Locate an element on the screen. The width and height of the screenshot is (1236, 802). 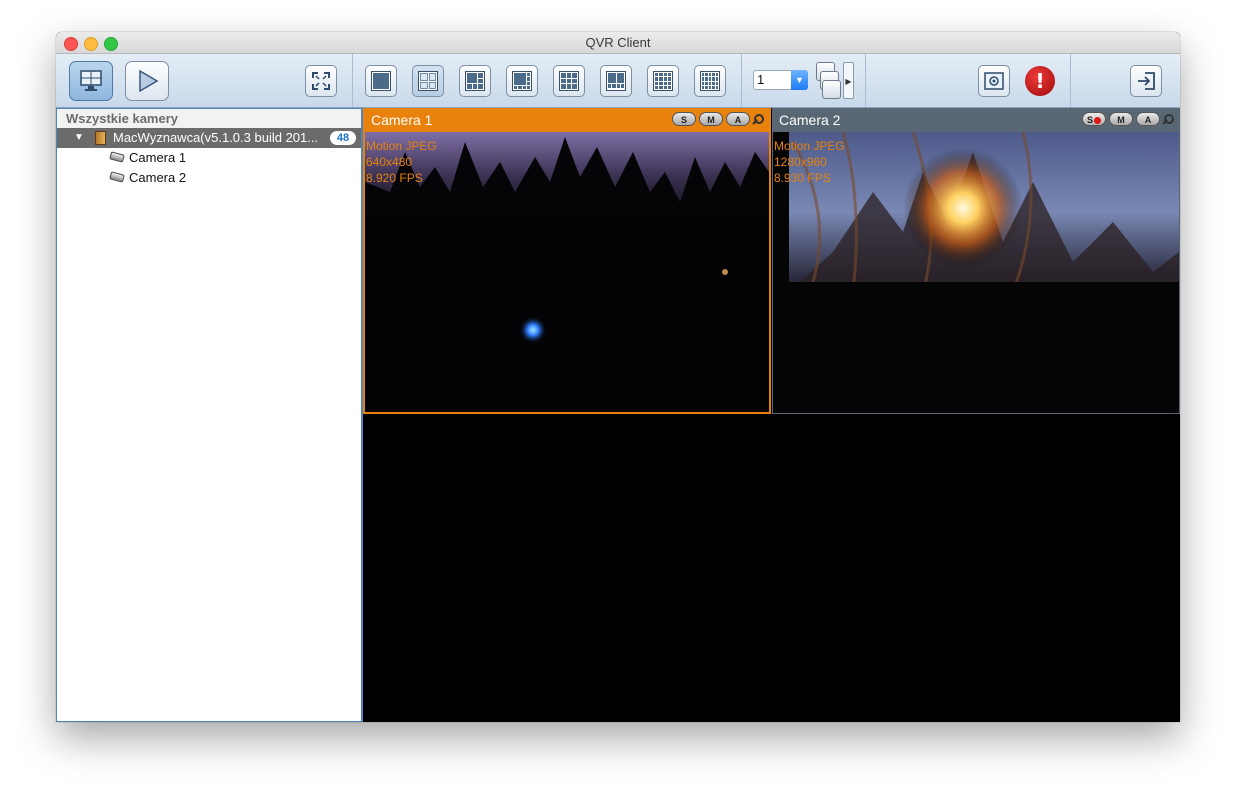
camera-1-stream-info: Motion JPEG 640x480 8.920 FPS is located at coordinates (401, 162).